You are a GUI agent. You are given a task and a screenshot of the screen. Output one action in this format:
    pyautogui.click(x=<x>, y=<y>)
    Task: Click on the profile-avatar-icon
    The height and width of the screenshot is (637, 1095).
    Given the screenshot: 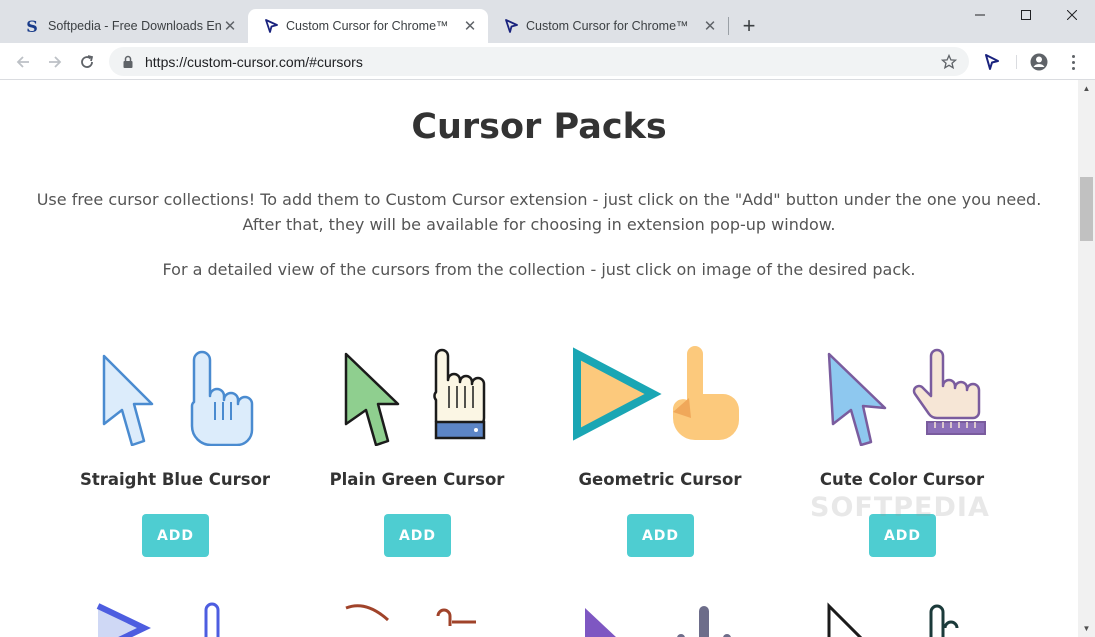 What is the action you would take?
    pyautogui.click(x=1039, y=62)
    